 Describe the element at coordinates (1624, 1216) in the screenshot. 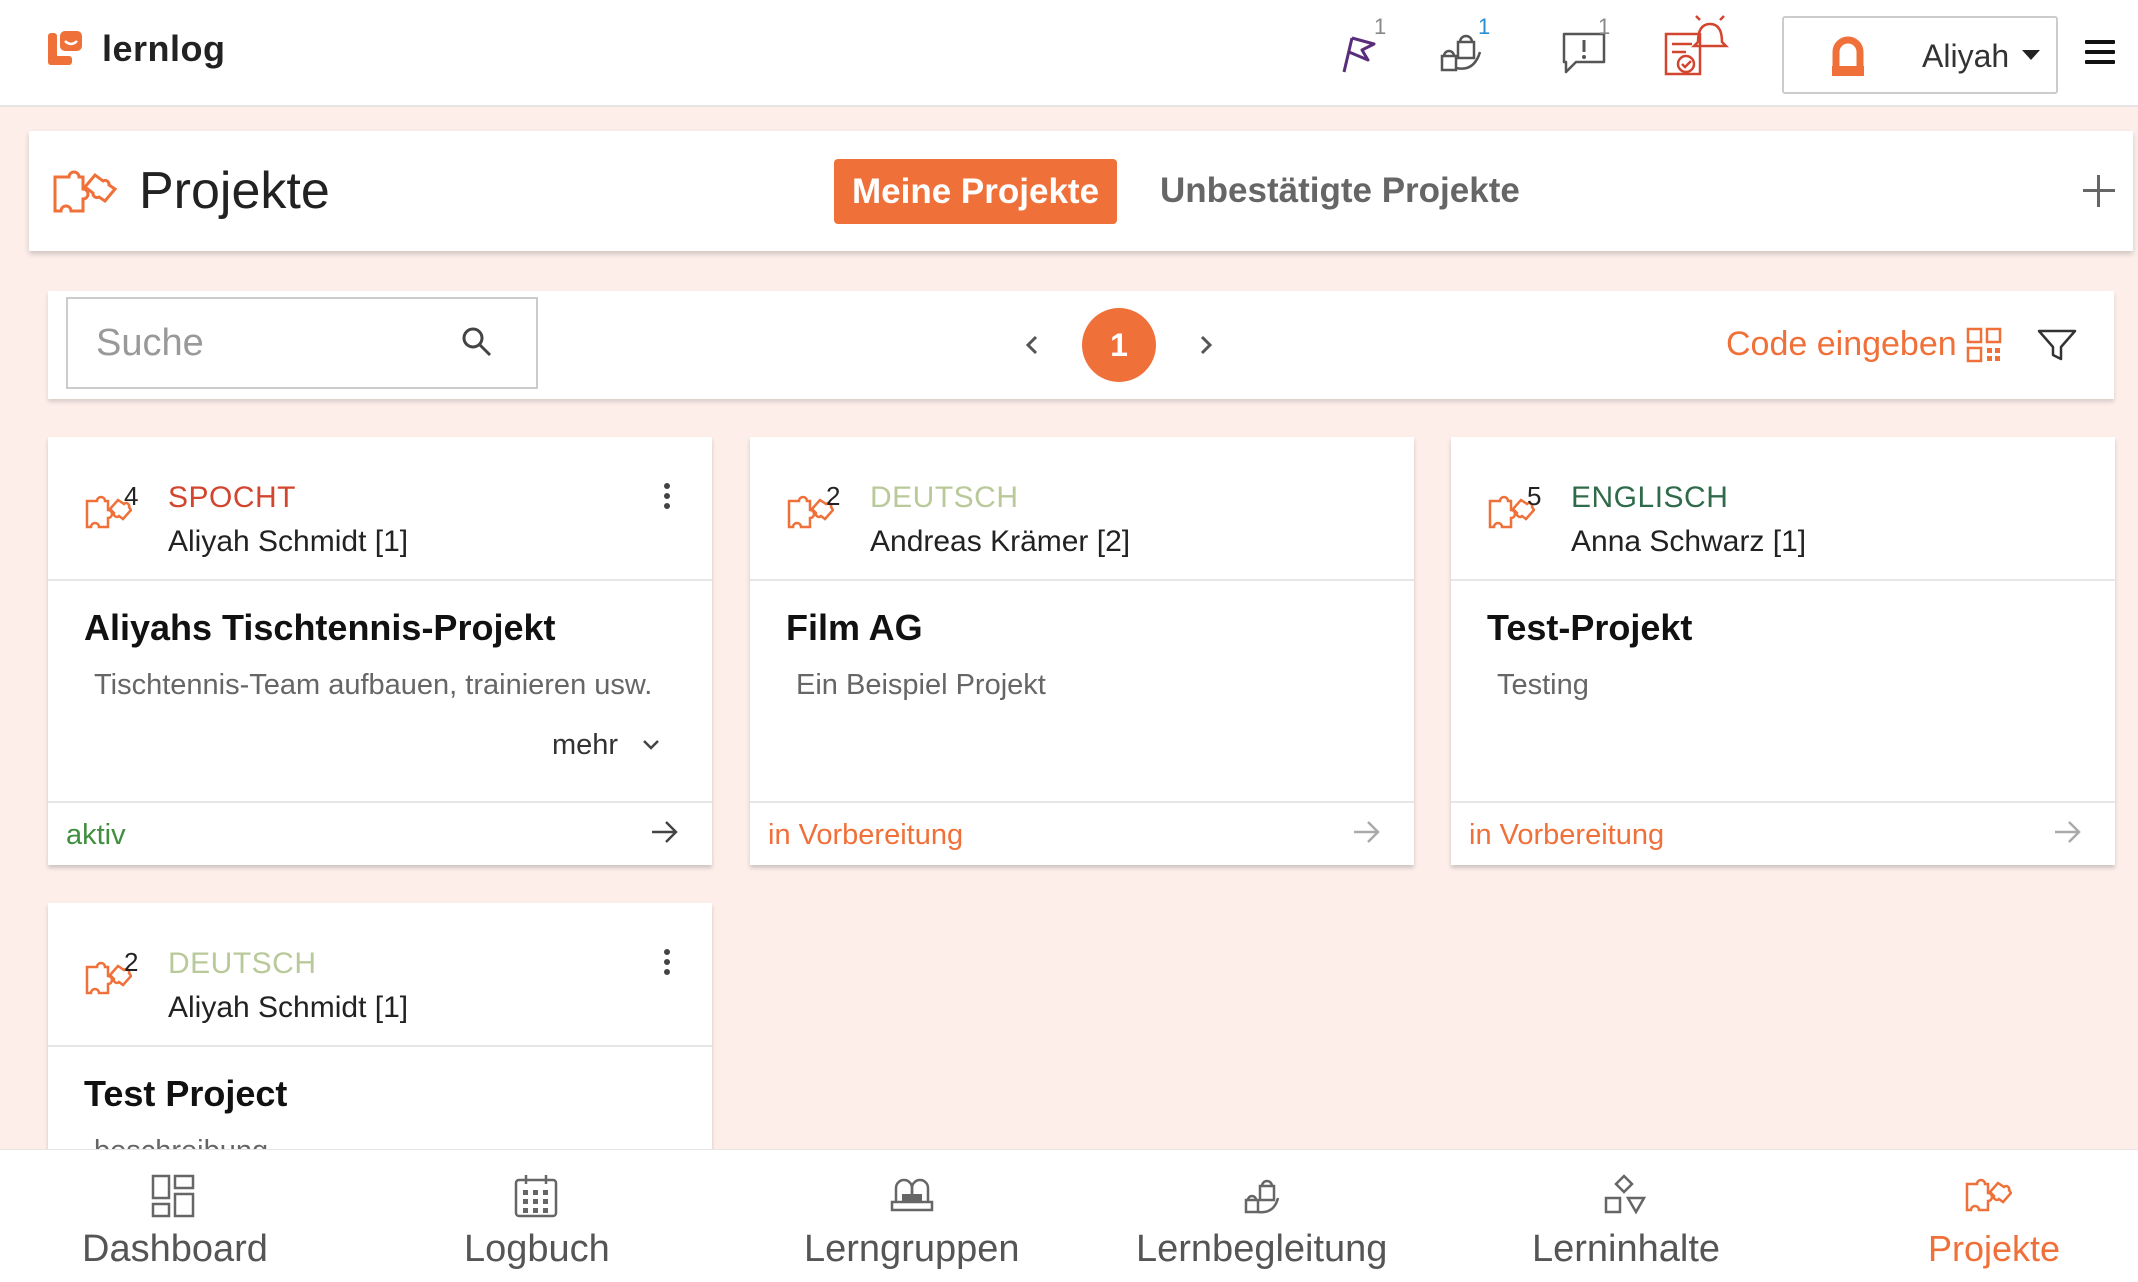

I see `nav-lerninhalte: Lerninhalte` at that location.